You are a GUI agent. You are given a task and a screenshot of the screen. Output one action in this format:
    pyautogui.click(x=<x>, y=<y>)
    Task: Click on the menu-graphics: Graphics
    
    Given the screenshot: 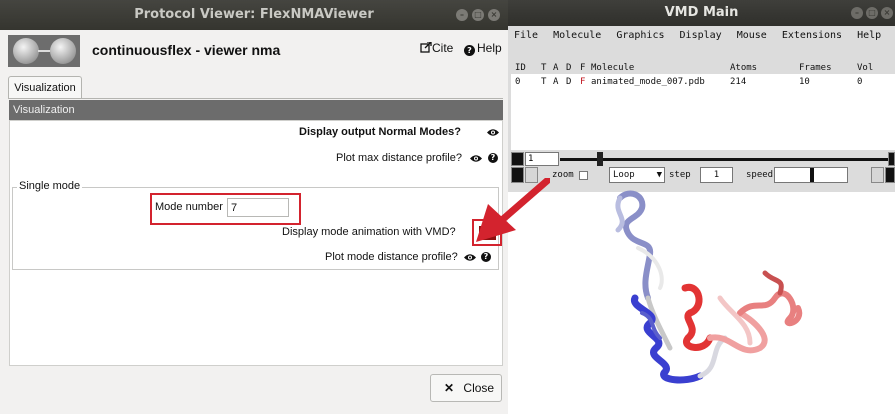 What is the action you would take?
    pyautogui.click(x=640, y=35)
    